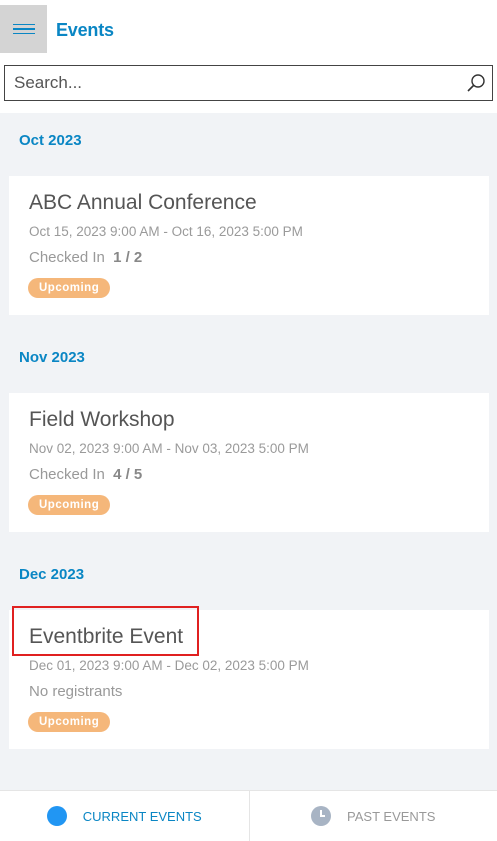 The width and height of the screenshot is (497, 841). I want to click on hamburger-menu-icon, so click(23, 29).